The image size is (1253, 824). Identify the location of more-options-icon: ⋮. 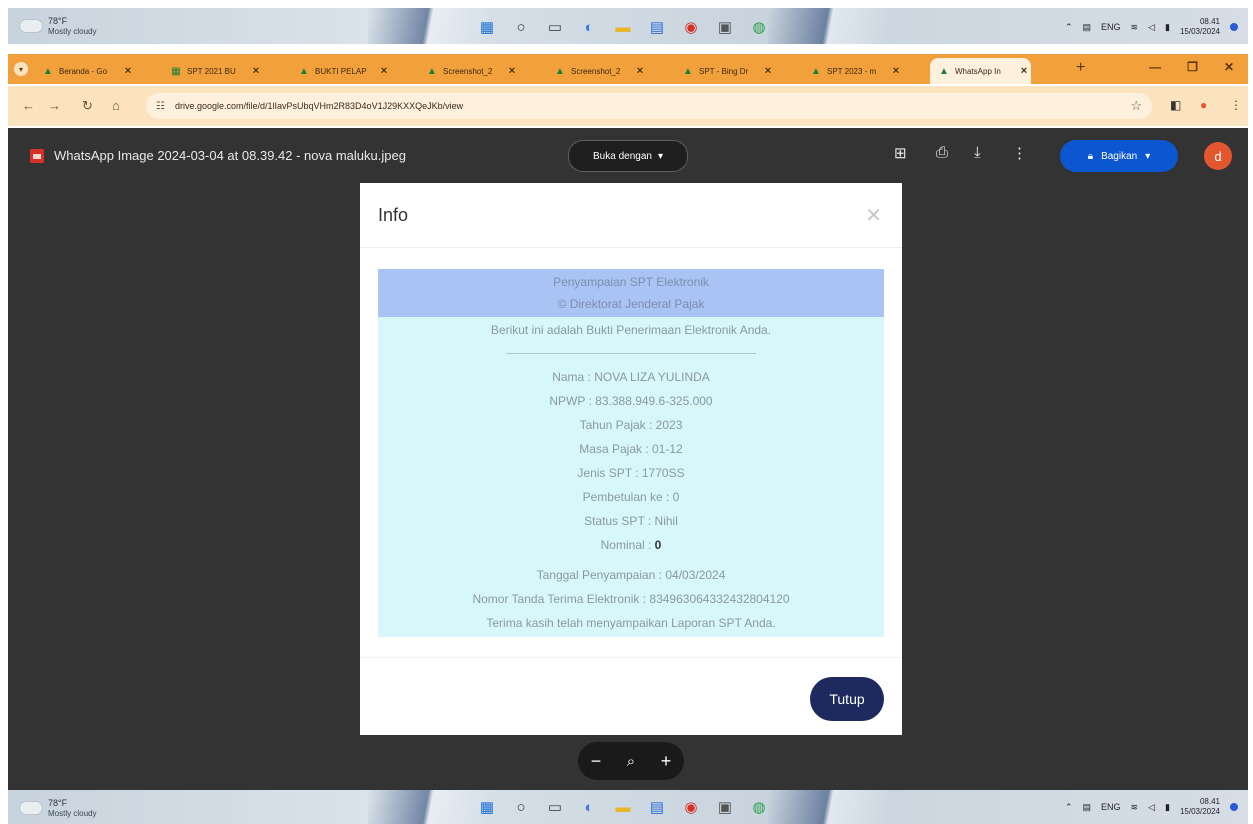
(1019, 153).